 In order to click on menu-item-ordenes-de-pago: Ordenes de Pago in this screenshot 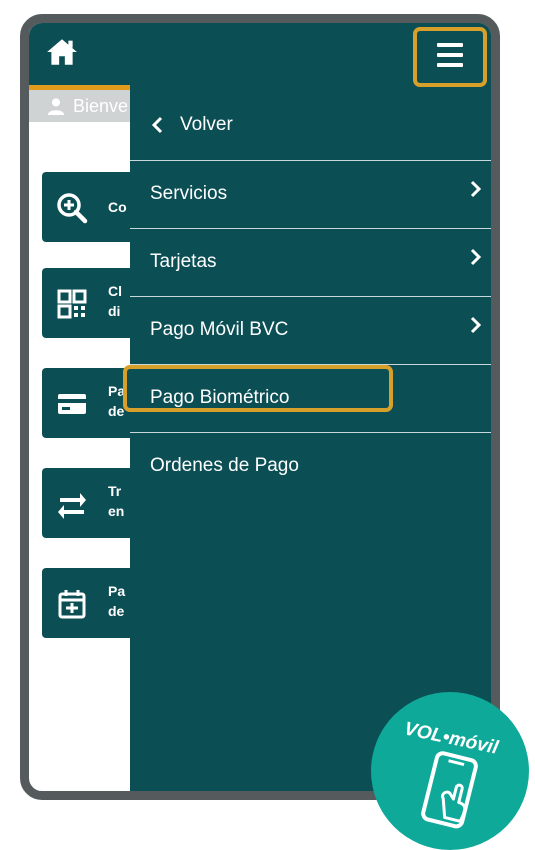, I will do `click(310, 467)`.